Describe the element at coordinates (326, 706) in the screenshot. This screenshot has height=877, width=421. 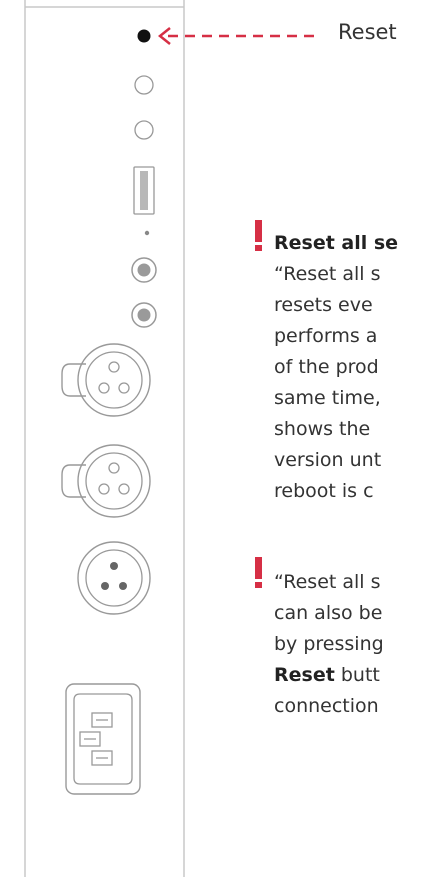
I see `note2-line: connection` at that location.